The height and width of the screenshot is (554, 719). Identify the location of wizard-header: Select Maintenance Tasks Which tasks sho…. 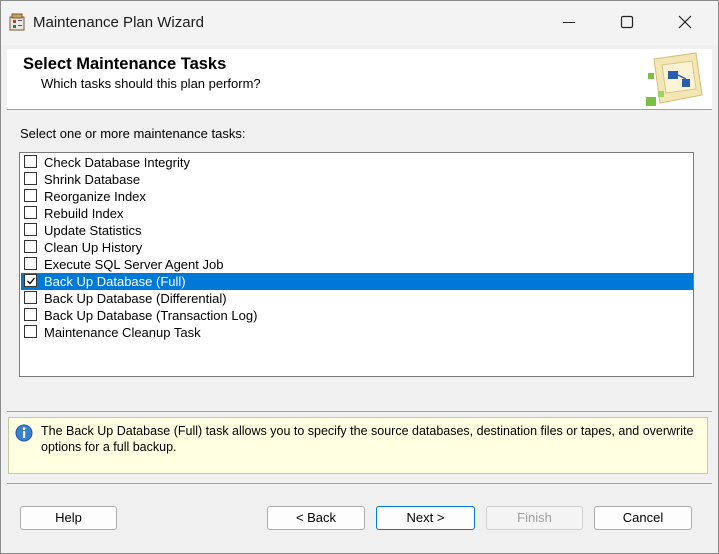
(359, 79).